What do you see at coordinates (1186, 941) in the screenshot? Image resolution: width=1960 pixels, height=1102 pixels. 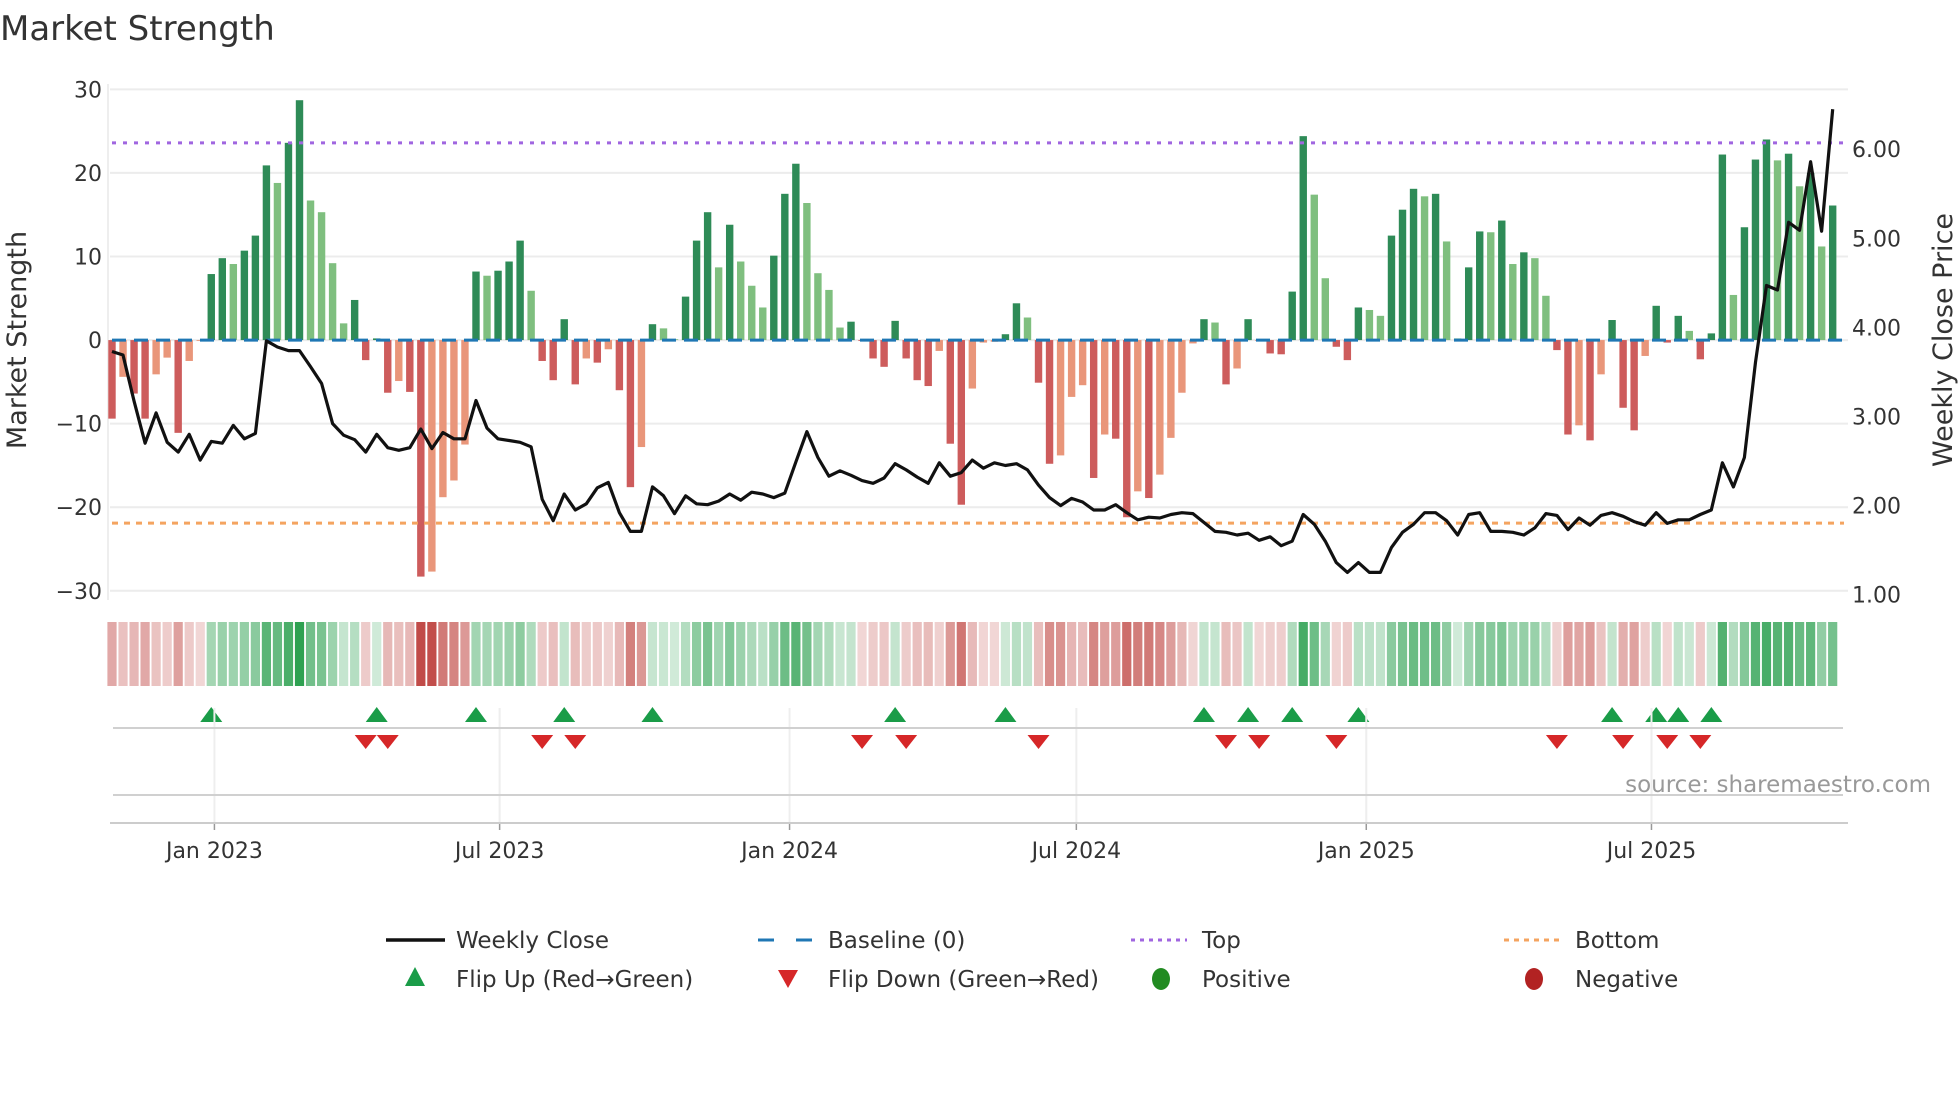 I see `legend-item-top: Top` at bounding box center [1186, 941].